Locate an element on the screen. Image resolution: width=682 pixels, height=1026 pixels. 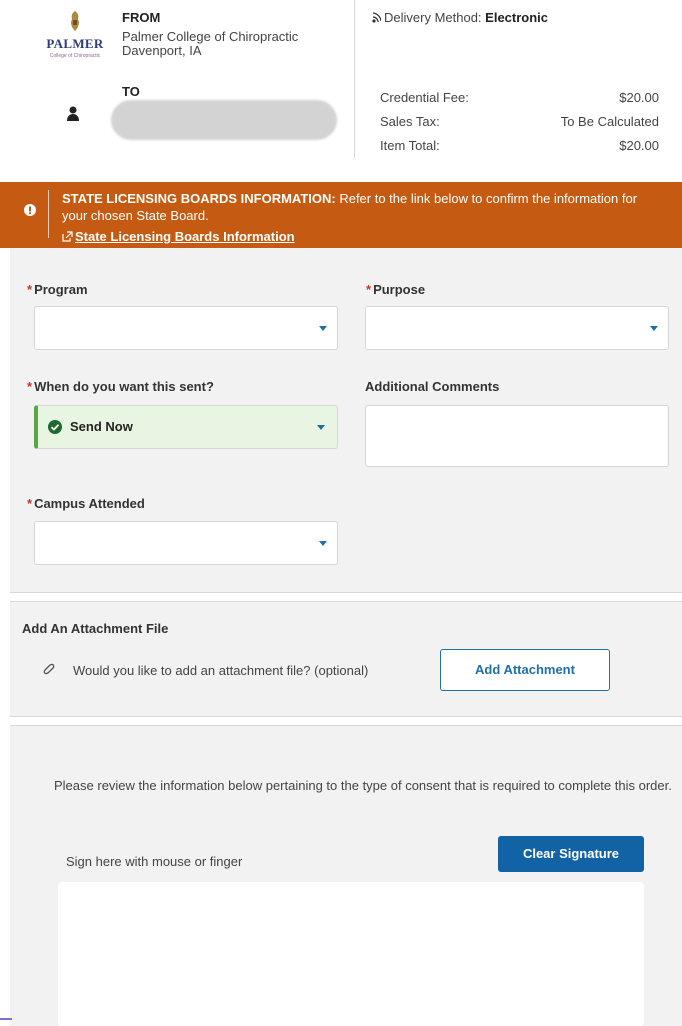
external-link-icon is located at coordinates (67, 236).